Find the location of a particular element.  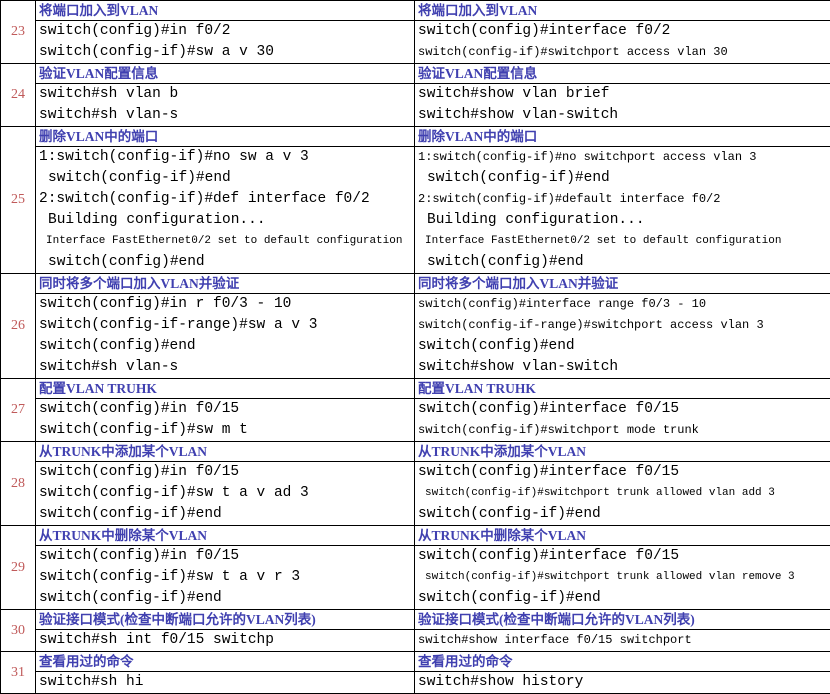

command-line: switch(config)#interface range f0/3 - 10 is located at coordinates (622, 304).